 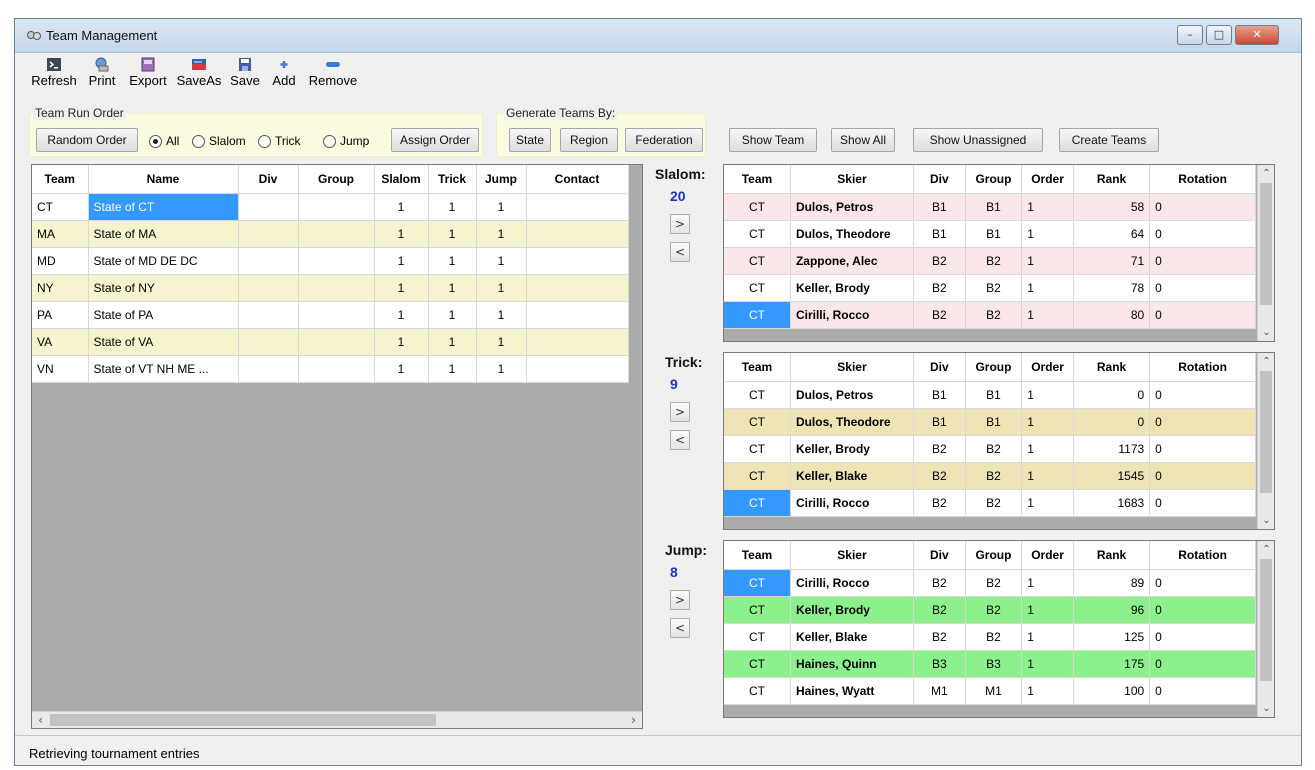 What do you see at coordinates (163, 288) in the screenshot?
I see `team-cell-name: State of NY` at bounding box center [163, 288].